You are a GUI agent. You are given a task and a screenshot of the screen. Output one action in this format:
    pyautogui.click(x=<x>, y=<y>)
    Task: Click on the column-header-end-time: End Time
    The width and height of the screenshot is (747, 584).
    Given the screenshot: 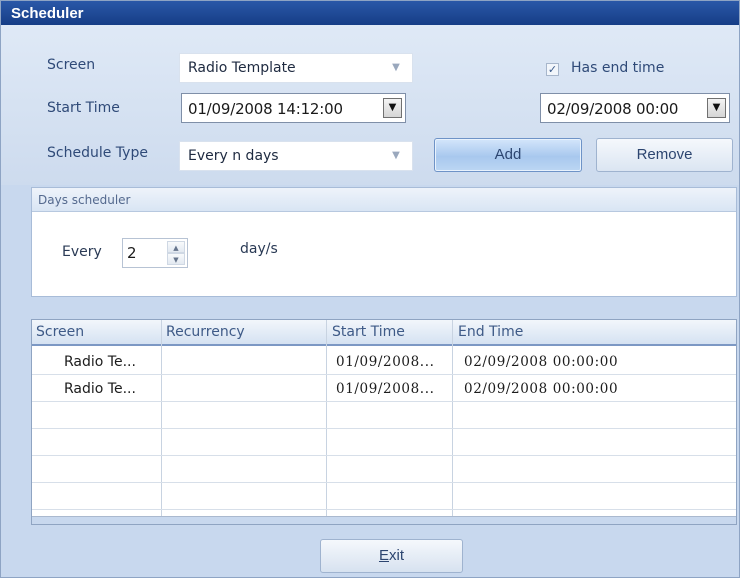 What is the action you would take?
    pyautogui.click(x=490, y=332)
    